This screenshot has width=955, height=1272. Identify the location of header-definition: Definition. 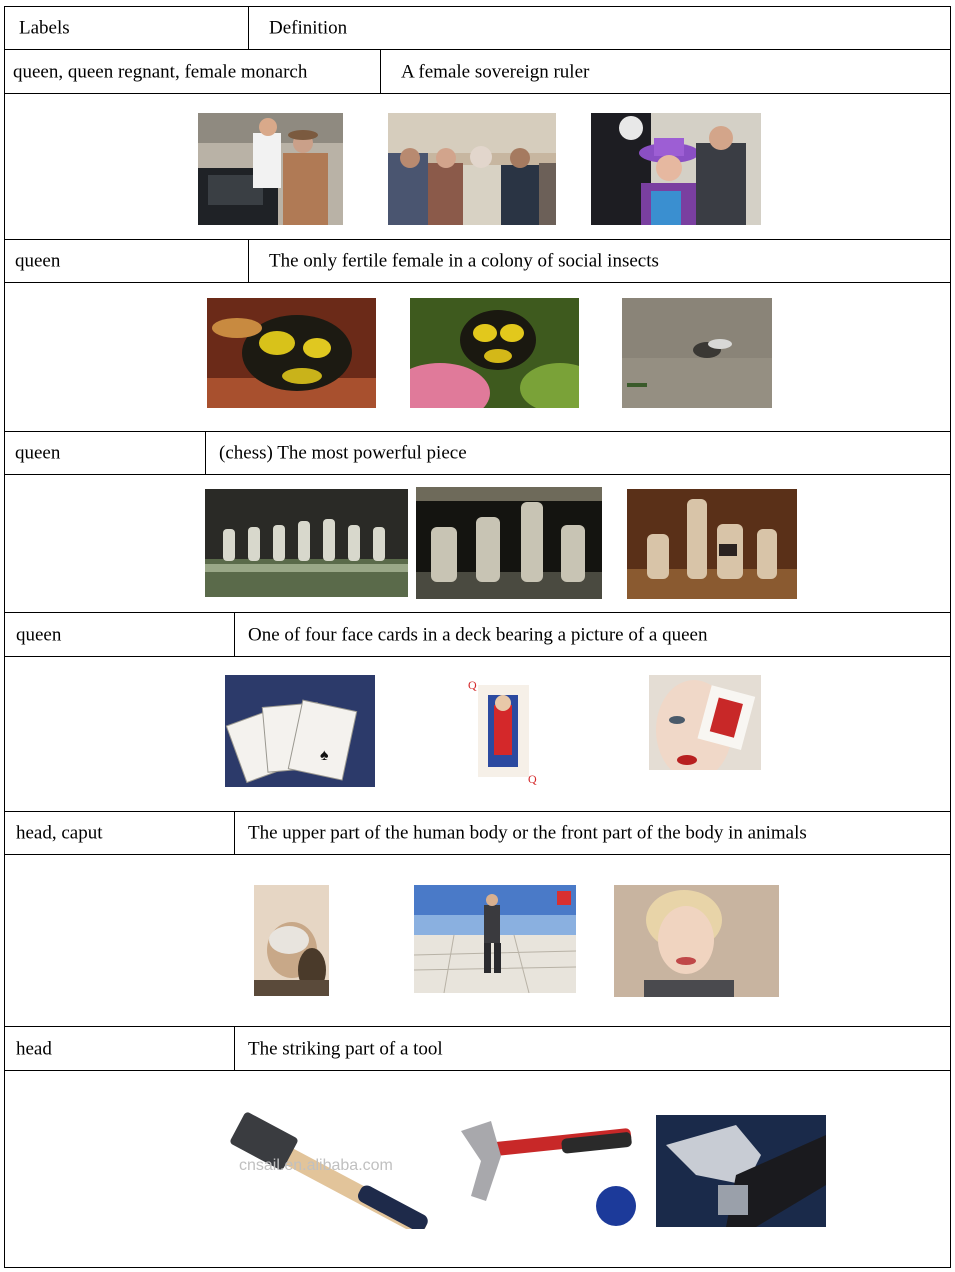
(308, 28).